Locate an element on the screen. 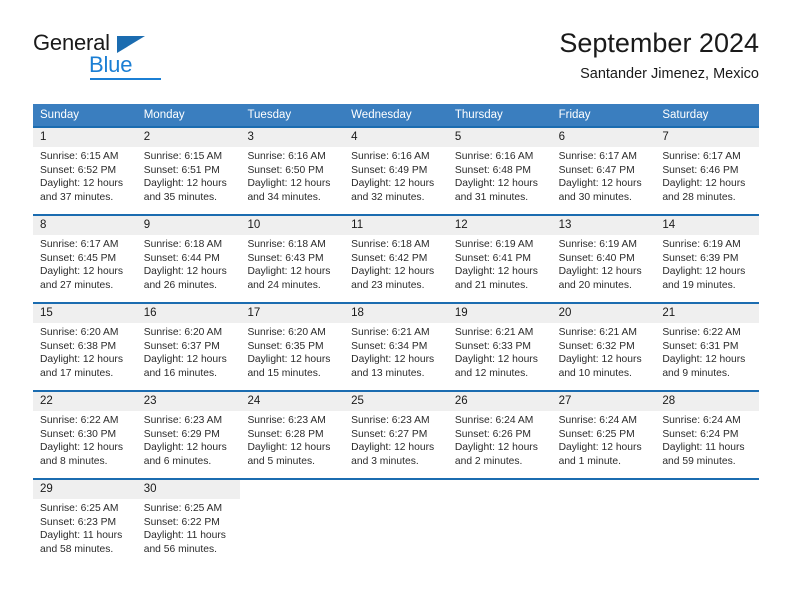 This screenshot has width=792, height=612. day-number: 5 is located at coordinates (499, 137).